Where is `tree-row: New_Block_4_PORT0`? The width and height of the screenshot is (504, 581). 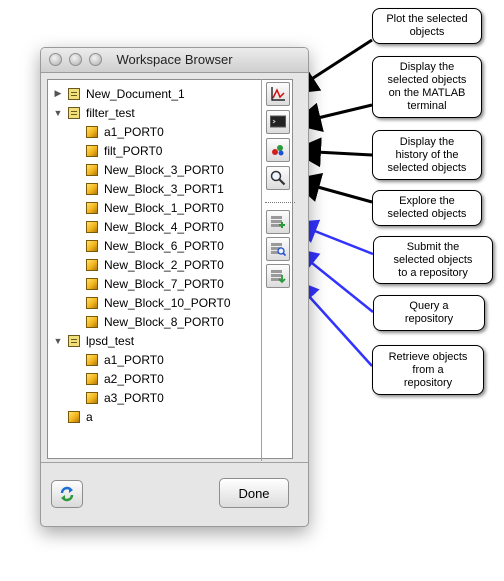 tree-row: New_Block_4_PORT0 is located at coordinates (147, 226).